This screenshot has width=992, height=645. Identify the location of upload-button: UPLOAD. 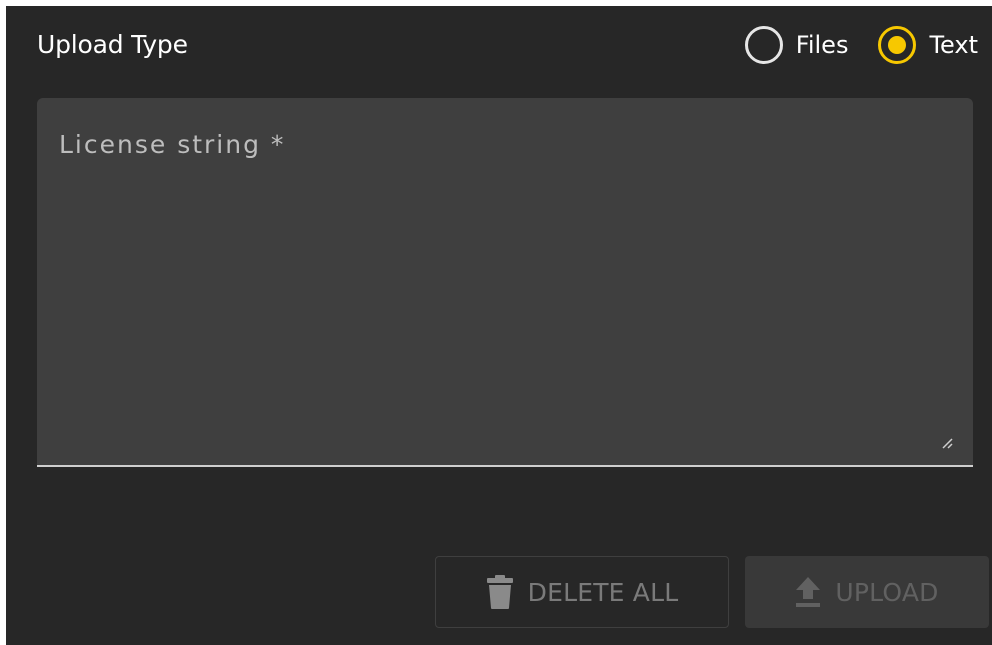
(867, 592).